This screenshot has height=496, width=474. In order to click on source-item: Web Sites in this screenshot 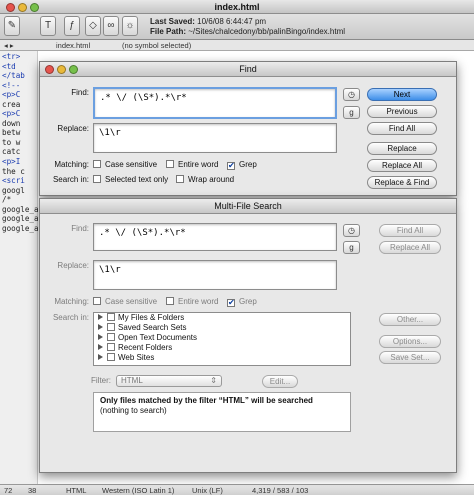, I will do `click(222, 358)`.